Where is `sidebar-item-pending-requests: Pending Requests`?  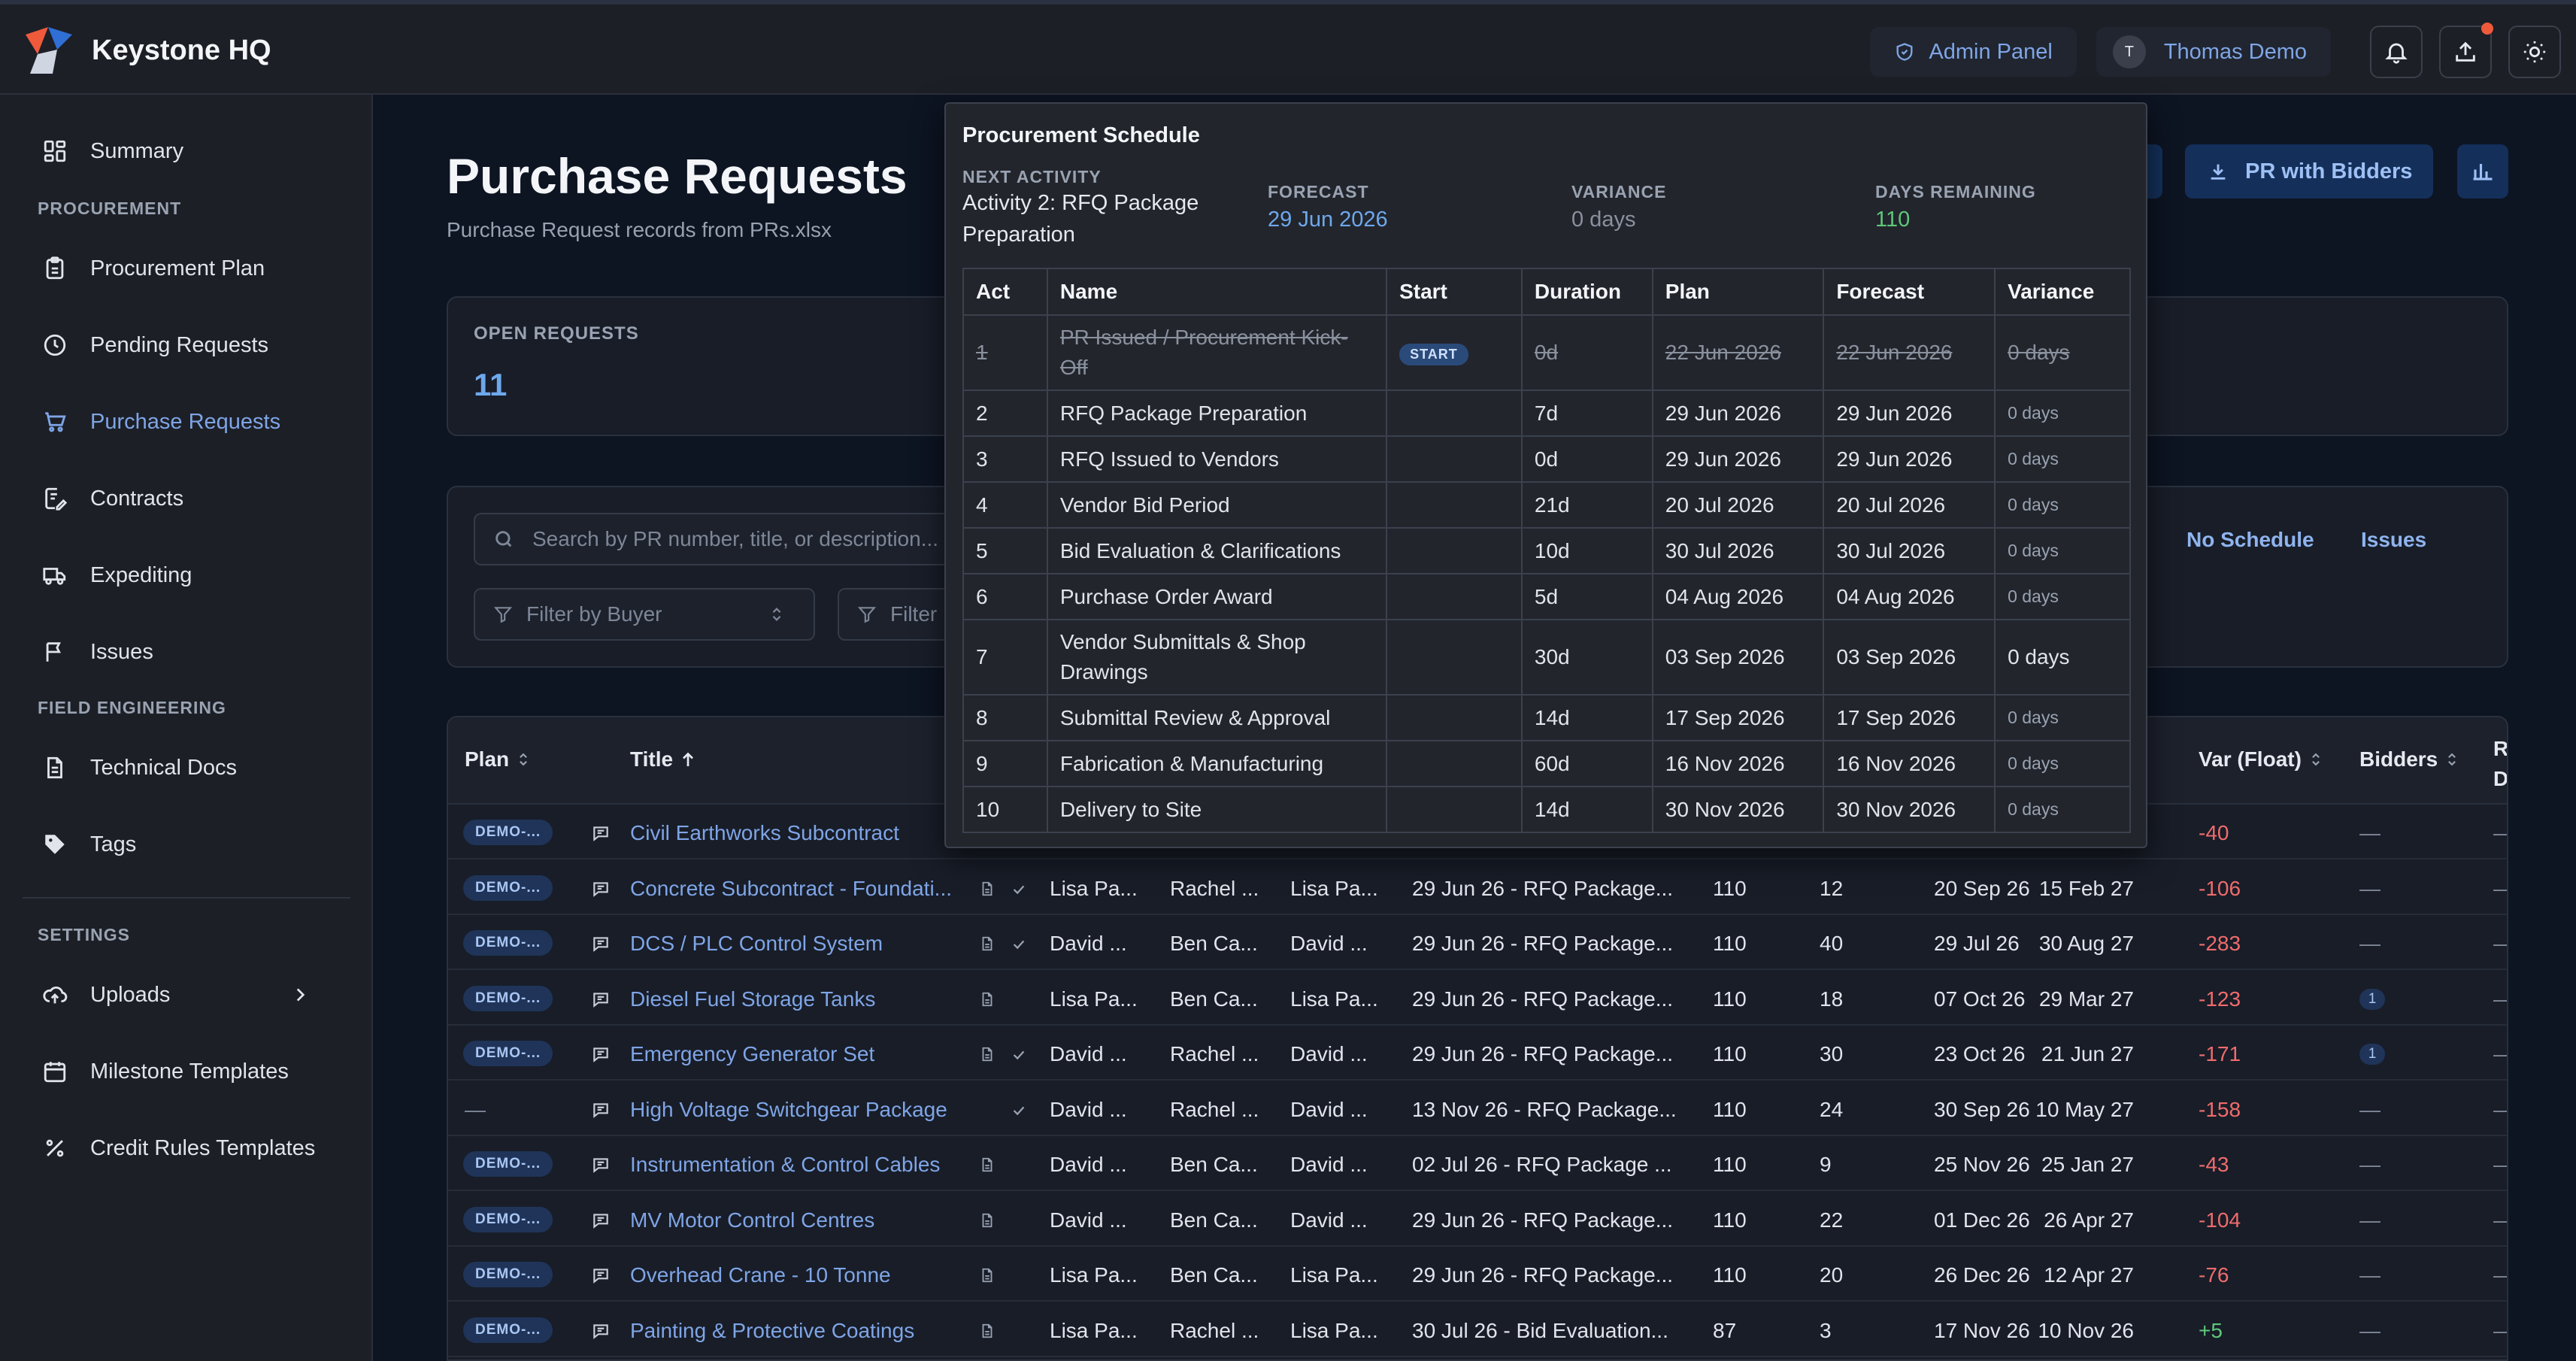
sidebar-item-pending-requests: Pending Requests is located at coordinates (188, 345).